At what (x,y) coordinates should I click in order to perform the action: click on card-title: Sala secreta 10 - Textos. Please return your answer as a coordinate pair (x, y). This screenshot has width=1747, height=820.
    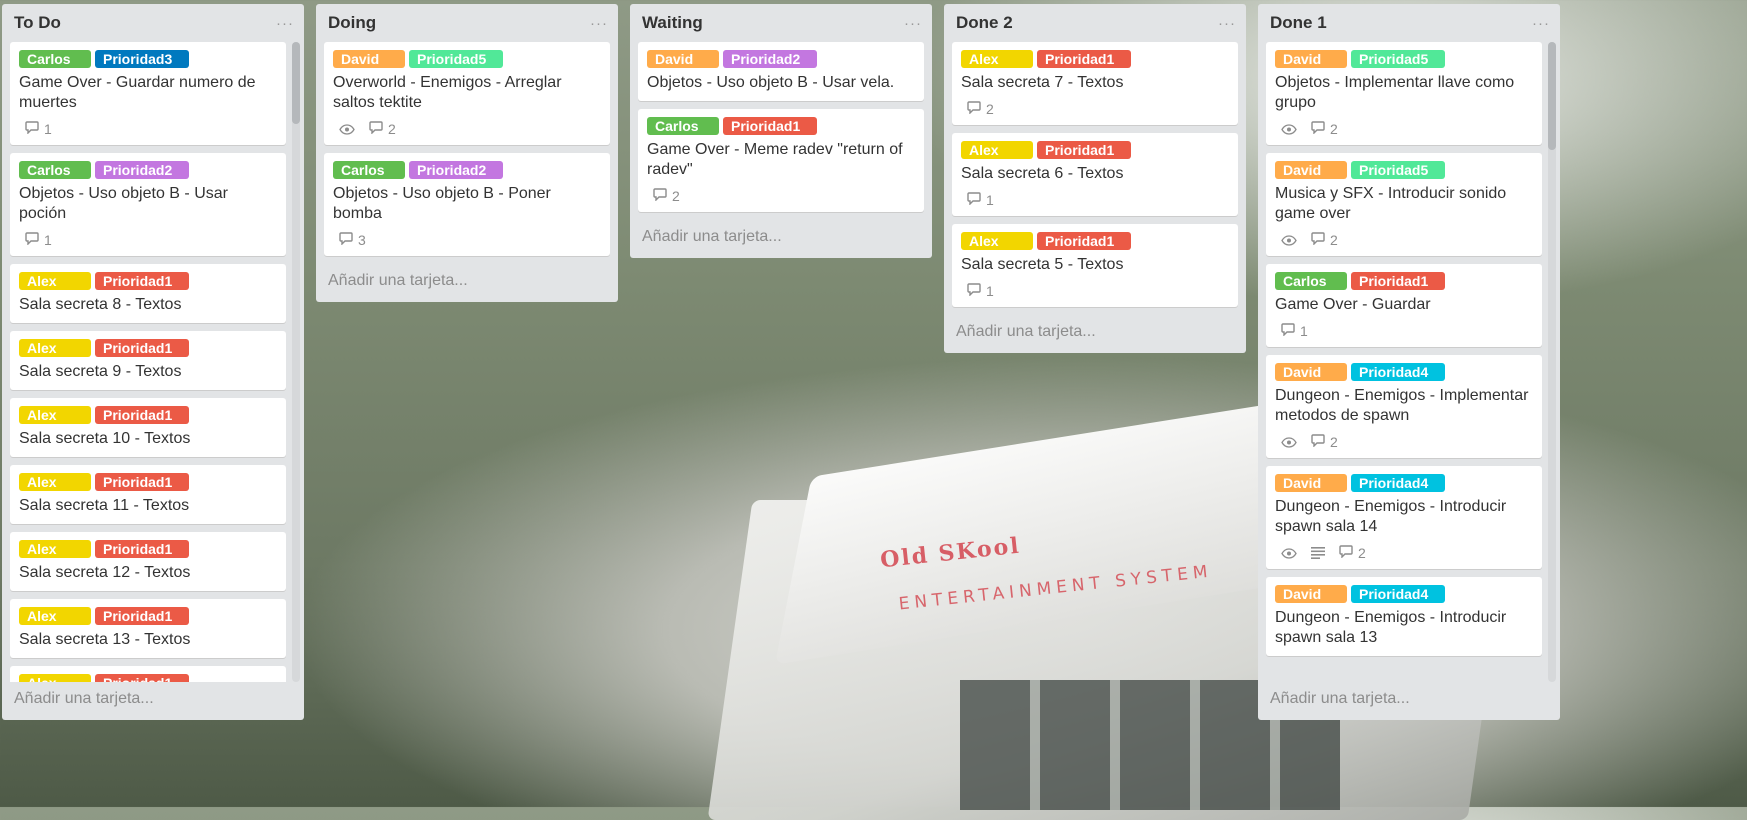
    Looking at the image, I should click on (105, 438).